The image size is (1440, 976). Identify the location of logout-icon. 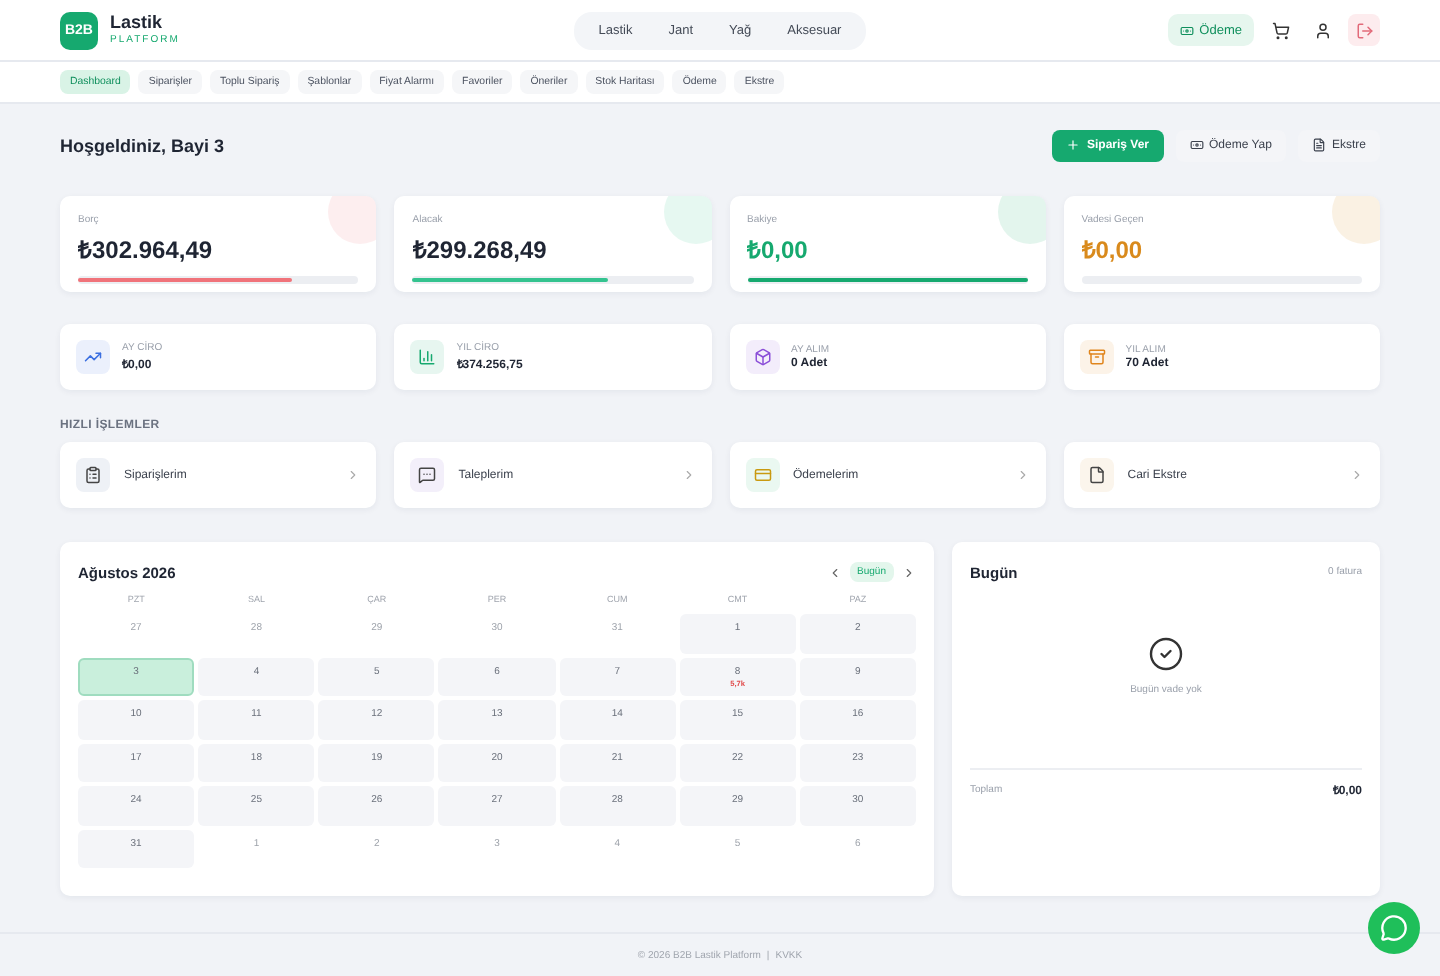
(1364, 30).